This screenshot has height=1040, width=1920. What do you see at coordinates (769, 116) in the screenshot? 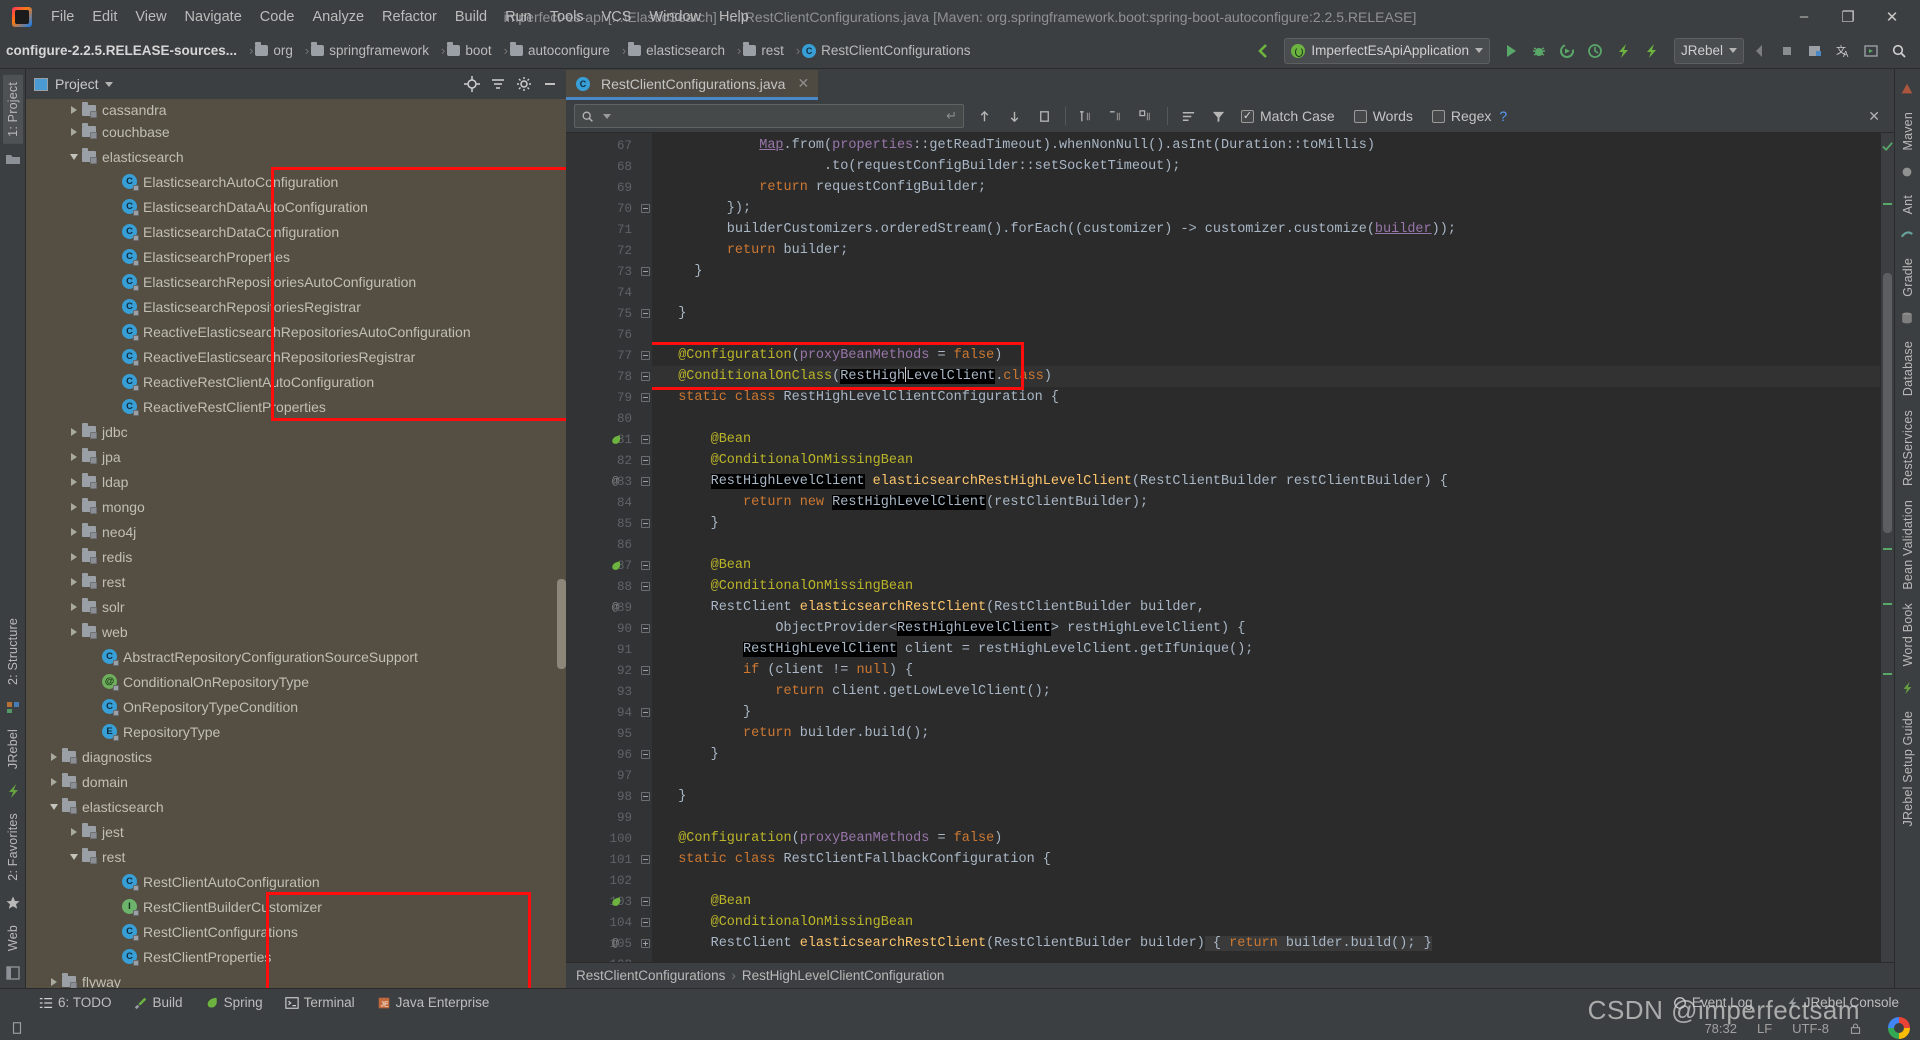
I see `search-input: ↵` at bounding box center [769, 116].